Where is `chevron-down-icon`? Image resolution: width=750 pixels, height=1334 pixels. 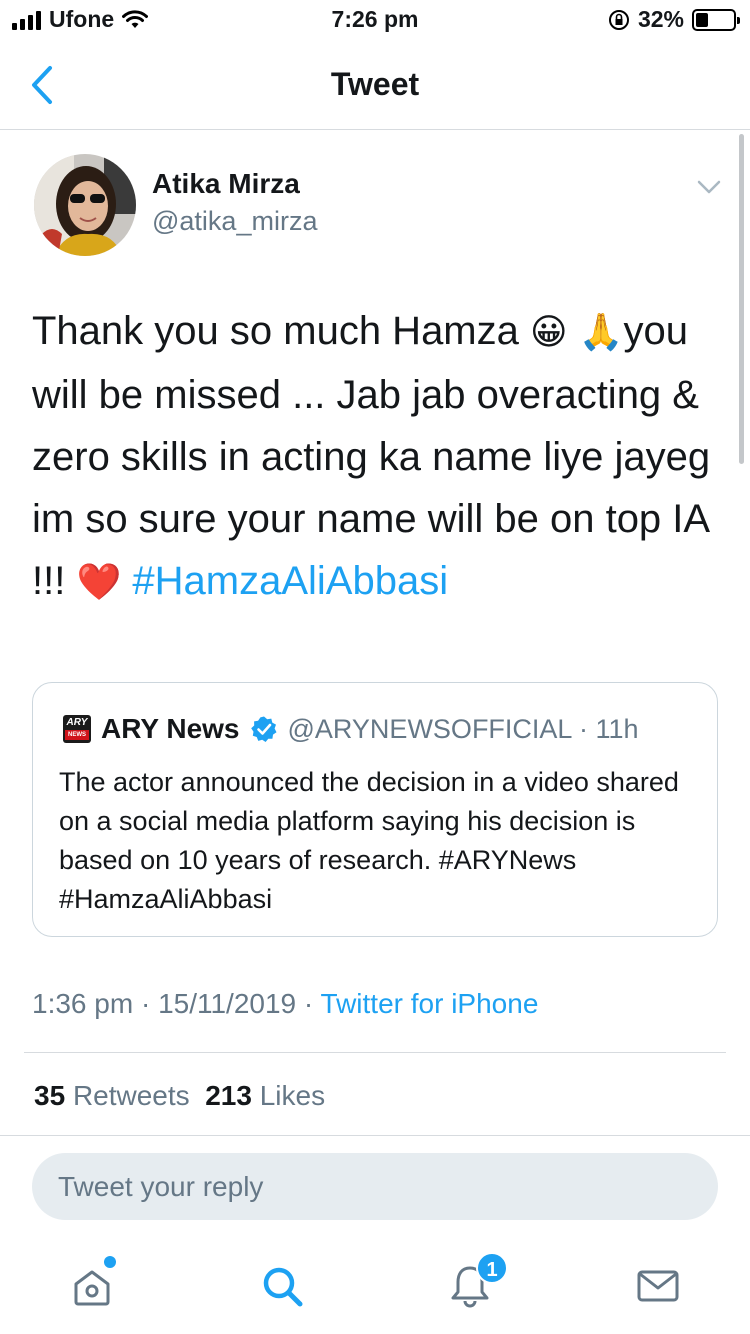 chevron-down-icon is located at coordinates (709, 187).